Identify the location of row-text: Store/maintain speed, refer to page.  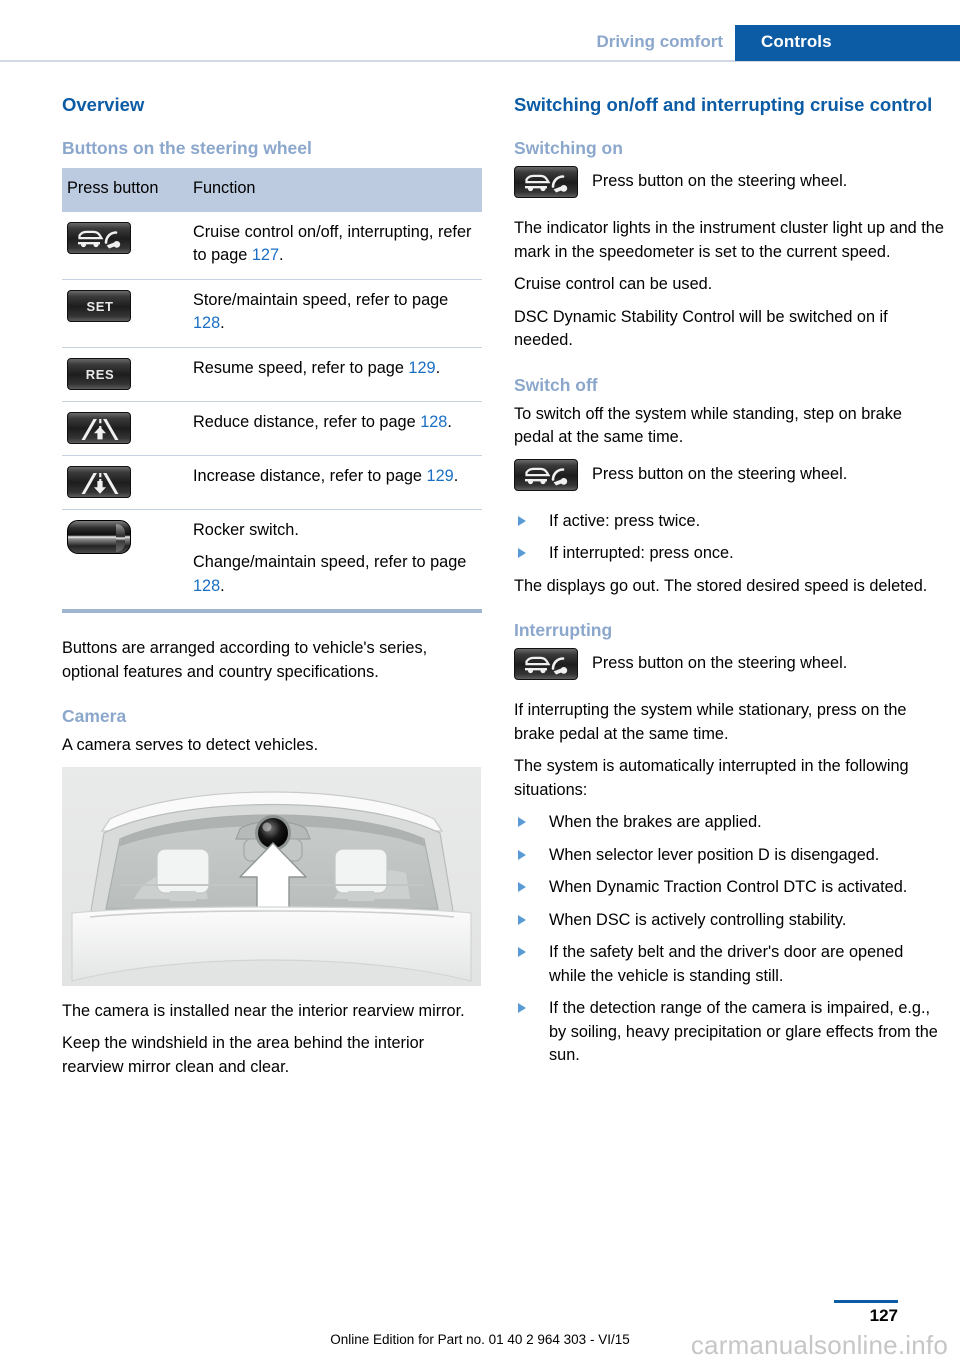
(321, 299).